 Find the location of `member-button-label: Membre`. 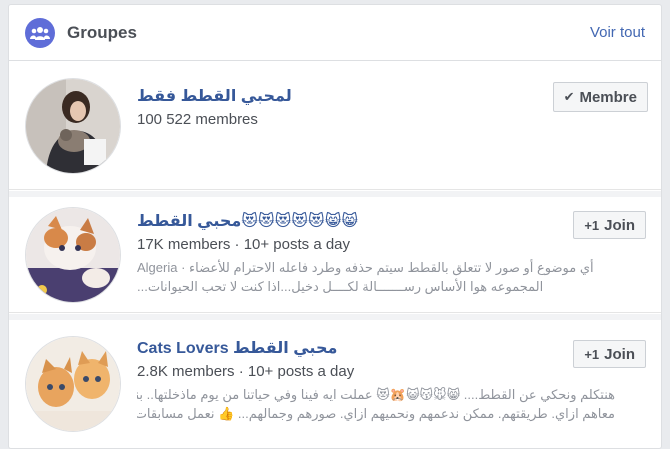

member-button-label: Membre is located at coordinates (608, 97).